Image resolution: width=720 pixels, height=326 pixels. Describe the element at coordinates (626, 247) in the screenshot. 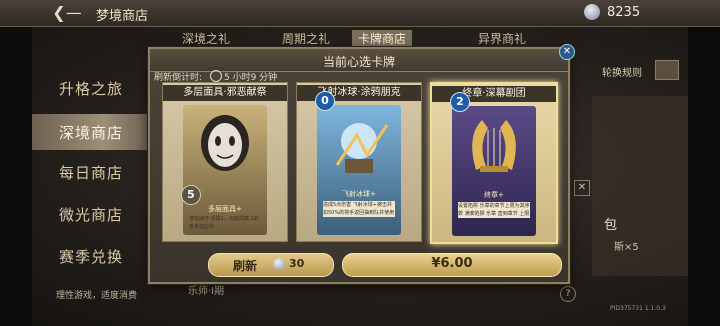

I see `pack-count: 斯×5` at that location.